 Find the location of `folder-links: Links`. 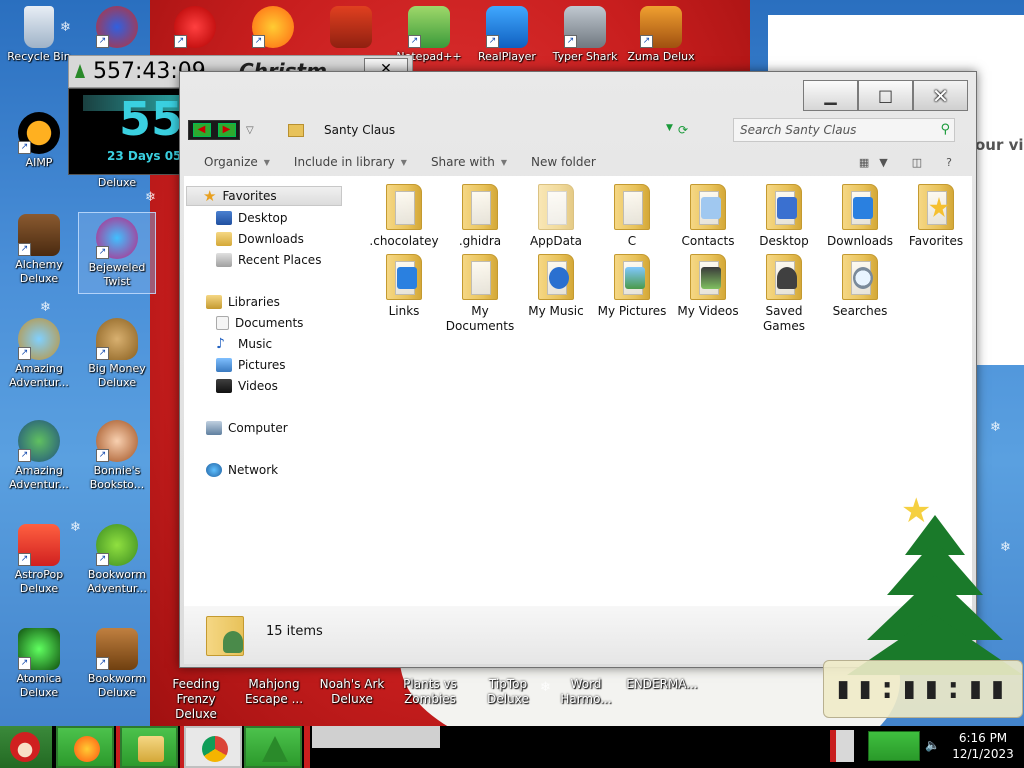

folder-links: Links is located at coordinates (404, 286).